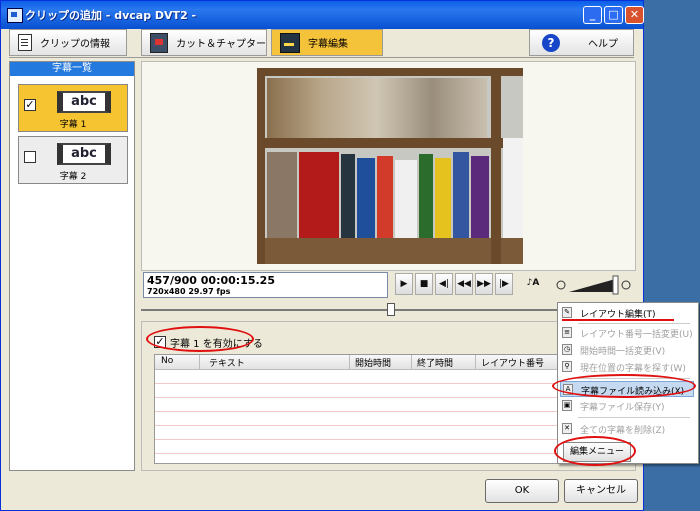 The image size is (700, 511). I want to click on minimize-button: _, so click(592, 15).